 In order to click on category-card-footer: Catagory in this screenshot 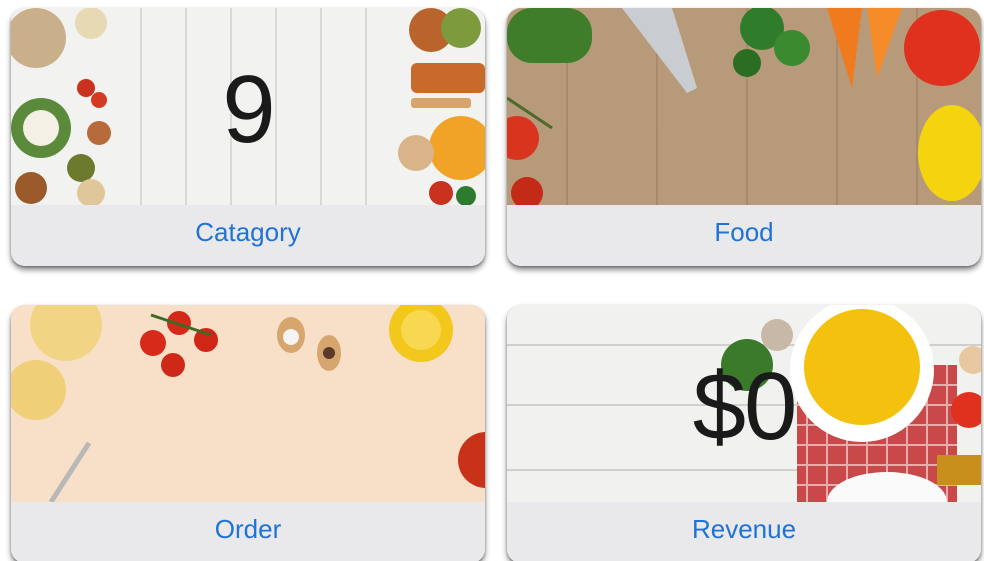, I will do `click(248, 235)`.